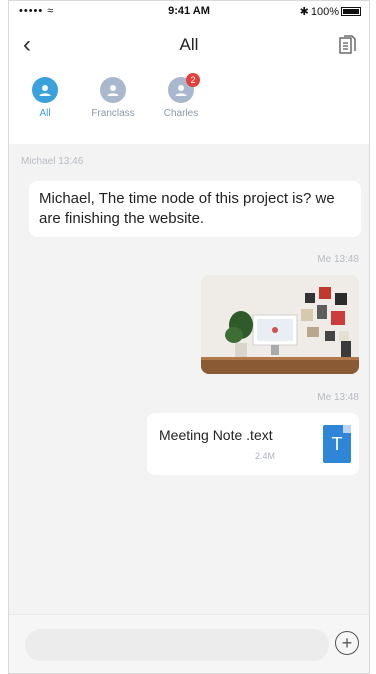  What do you see at coordinates (304, 12) in the screenshot?
I see `bluetooth-icon: ✱` at bounding box center [304, 12].